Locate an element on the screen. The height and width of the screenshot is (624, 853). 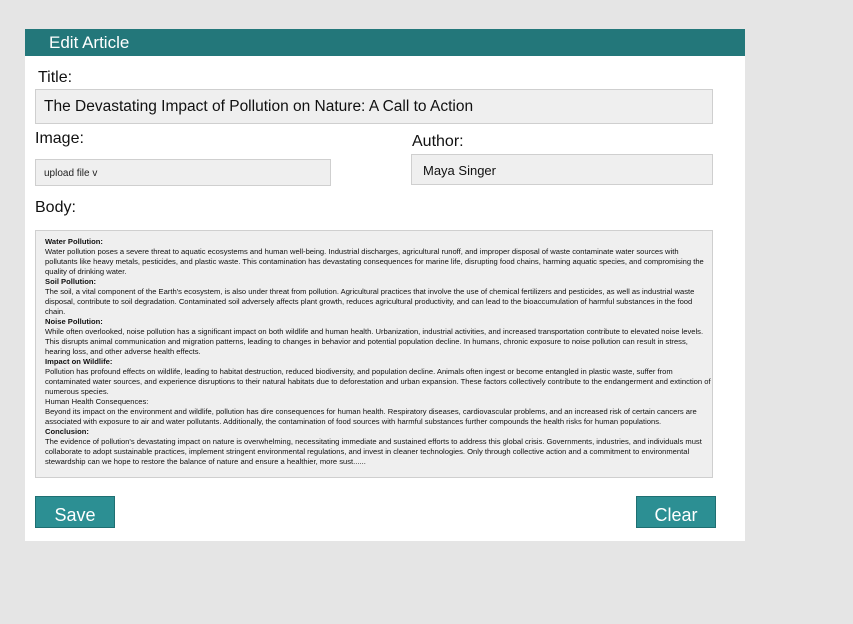
author-input-value: Maya Singer is located at coordinates (459, 170).